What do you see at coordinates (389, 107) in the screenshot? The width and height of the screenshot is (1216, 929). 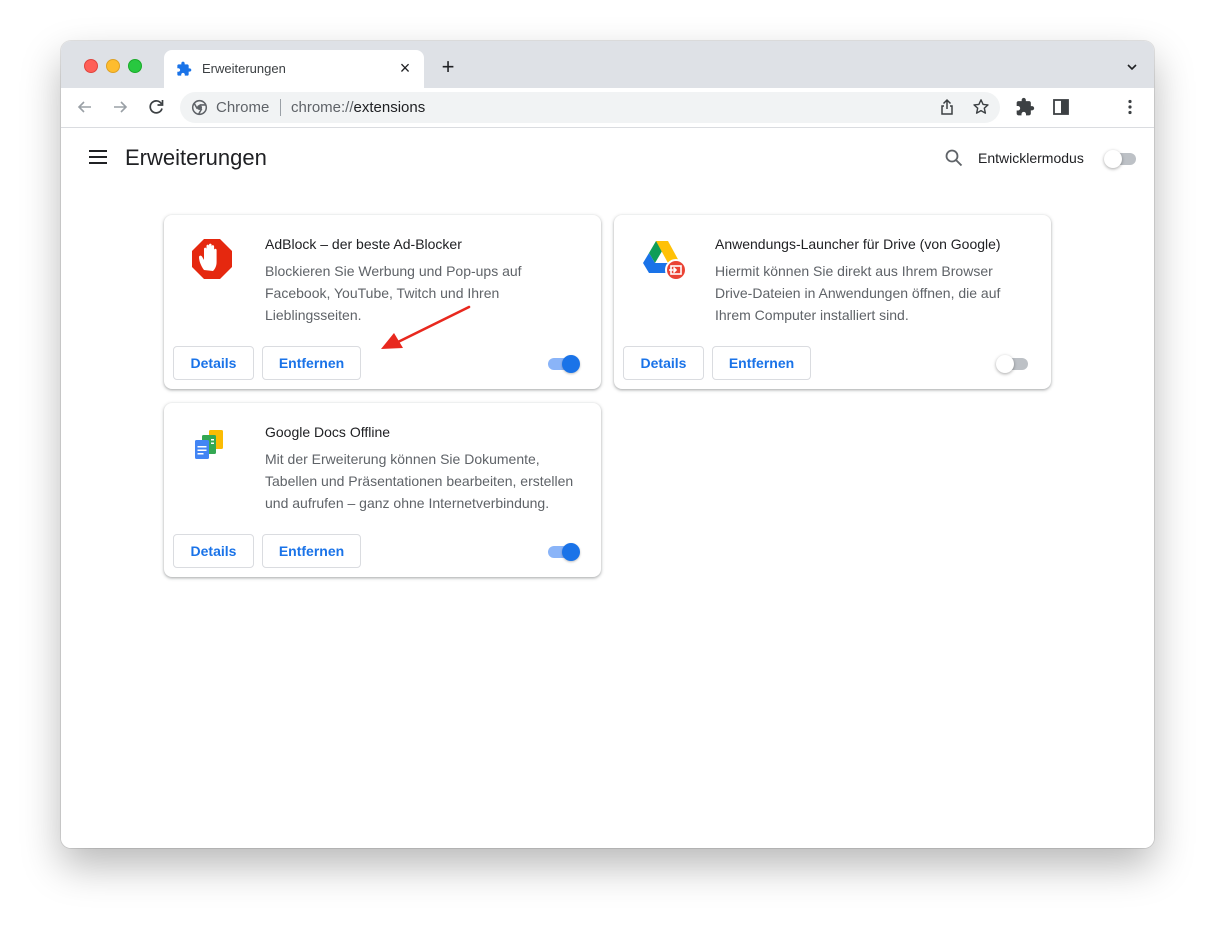 I see `url-path: extensions` at bounding box center [389, 107].